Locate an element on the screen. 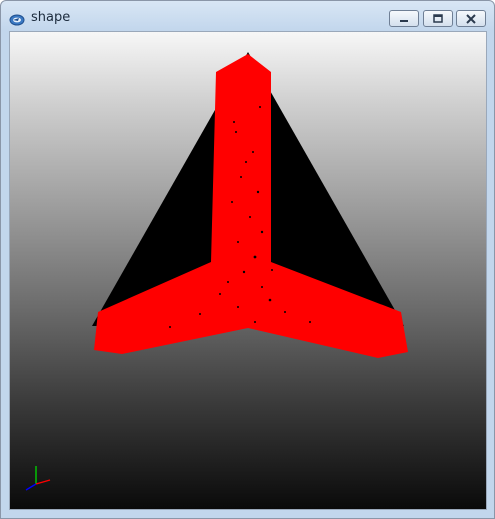 The width and height of the screenshot is (495, 519). close-icon is located at coordinates (471, 18).